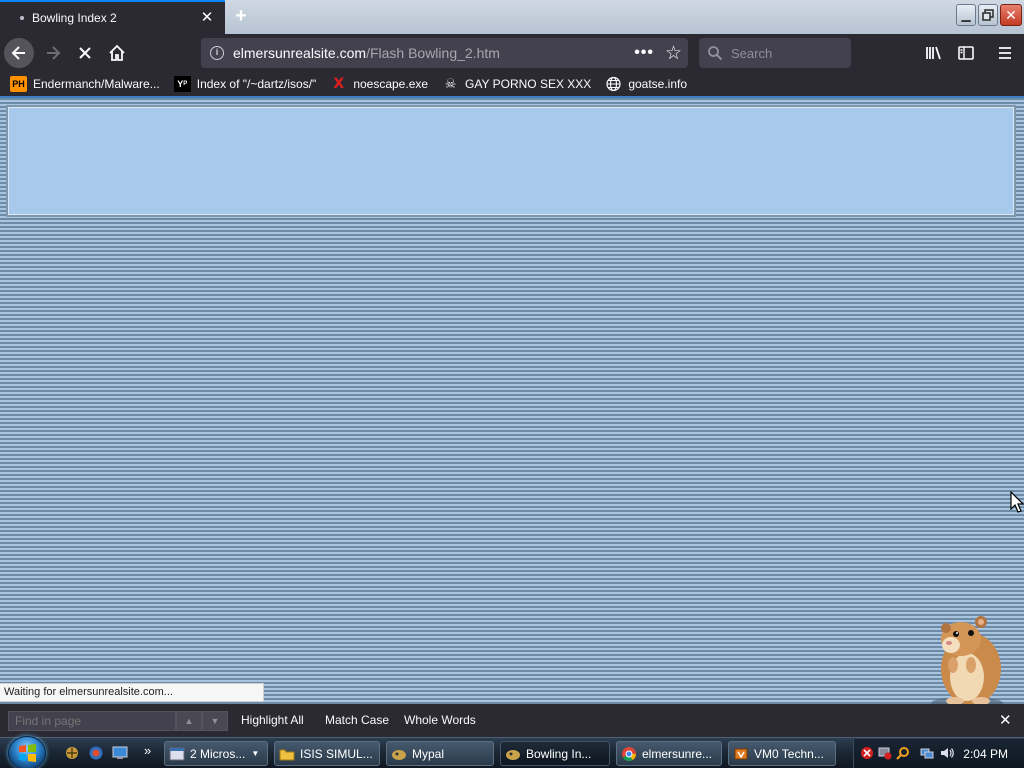 The width and height of the screenshot is (1024, 768). I want to click on whole-words-toggle: Whole Words, so click(440, 720).